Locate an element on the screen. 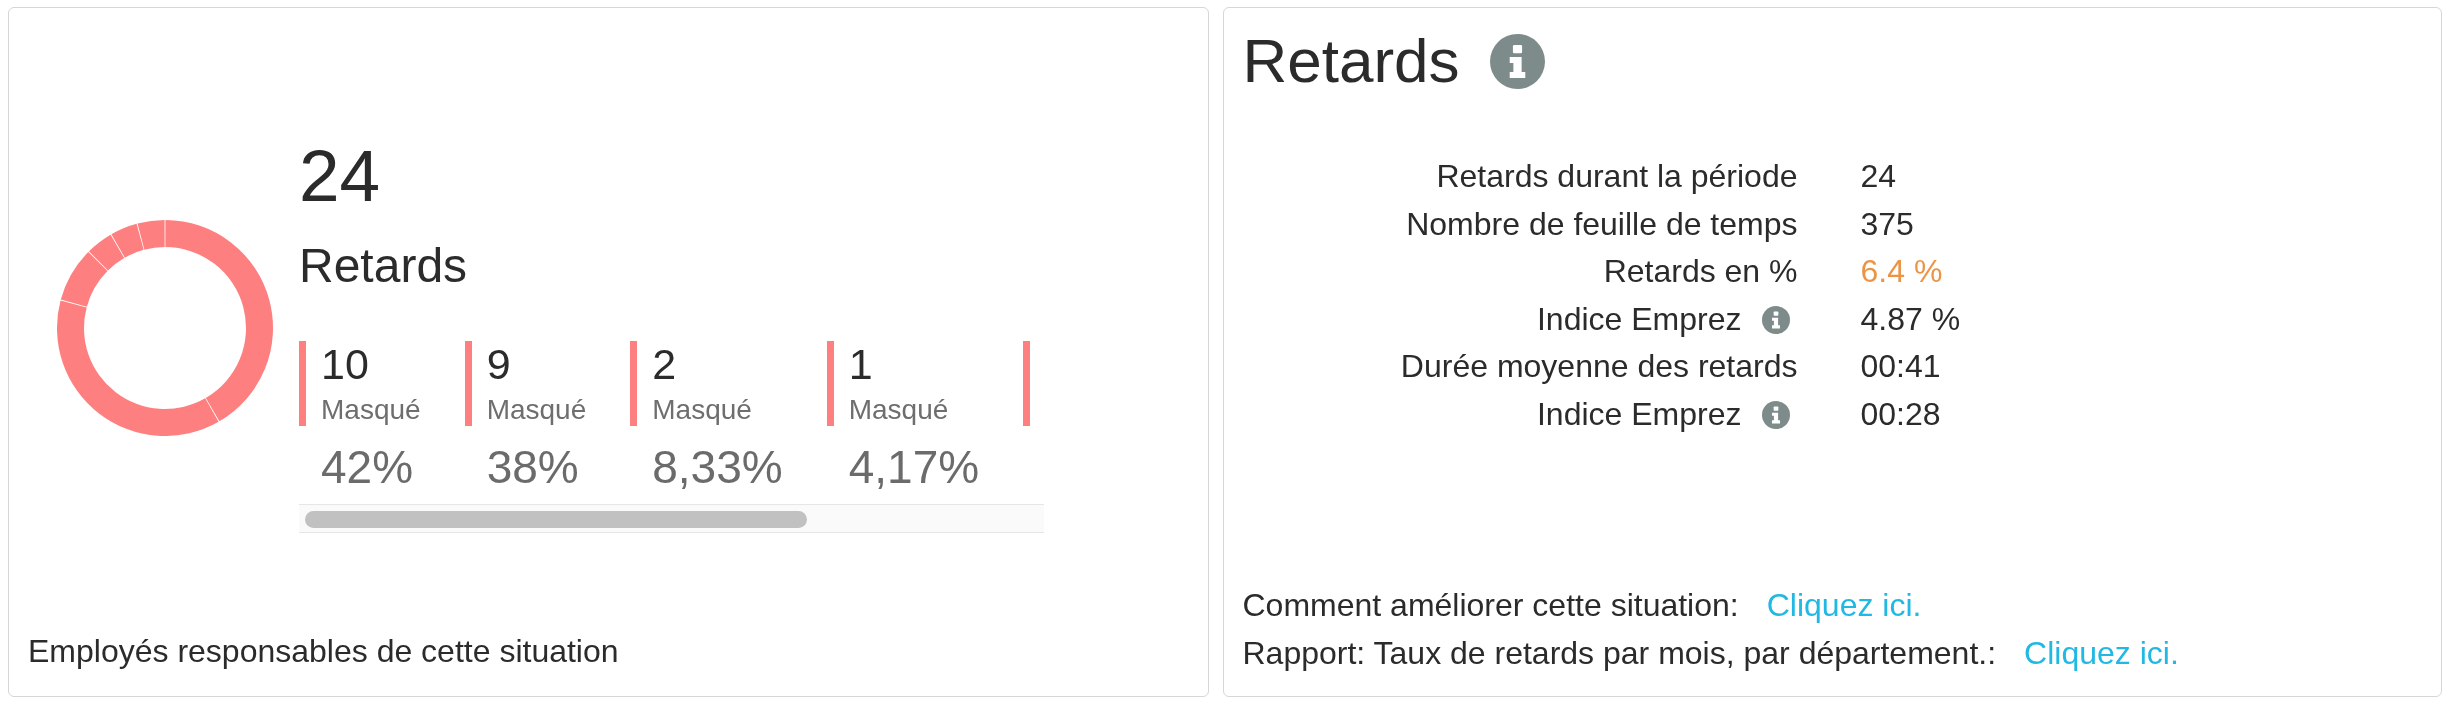 Image resolution: width=2454 pixels, height=708 pixels. stat-label: Retards durant la période is located at coordinates (1617, 176).